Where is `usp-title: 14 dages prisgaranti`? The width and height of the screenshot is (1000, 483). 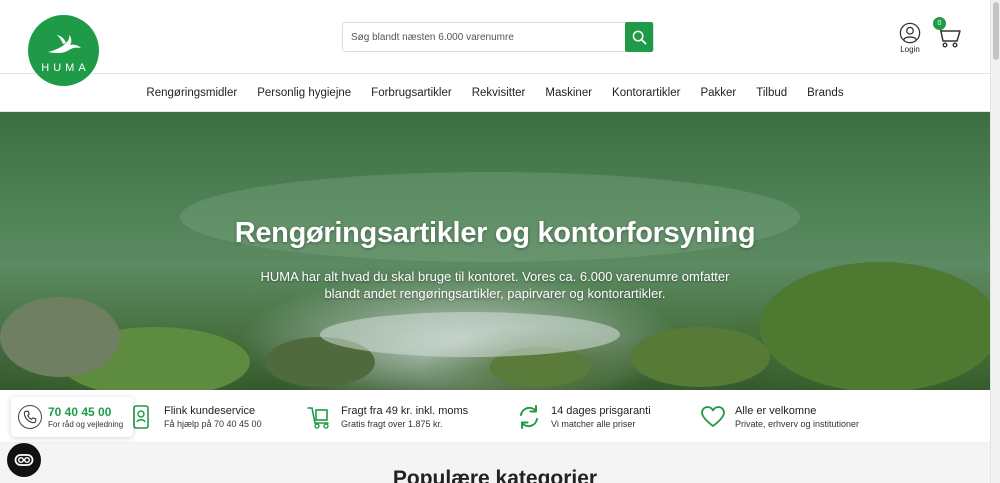
usp-title: 14 dages prisgaranti is located at coordinates (601, 411).